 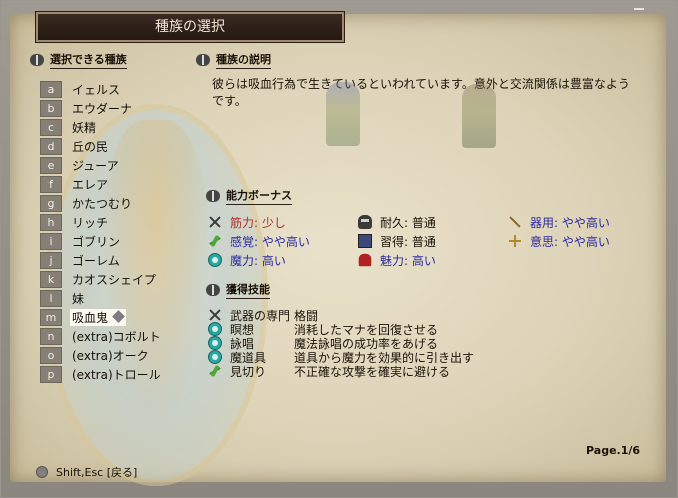 I want to click on race-sprite-male, so click(x=479, y=116).